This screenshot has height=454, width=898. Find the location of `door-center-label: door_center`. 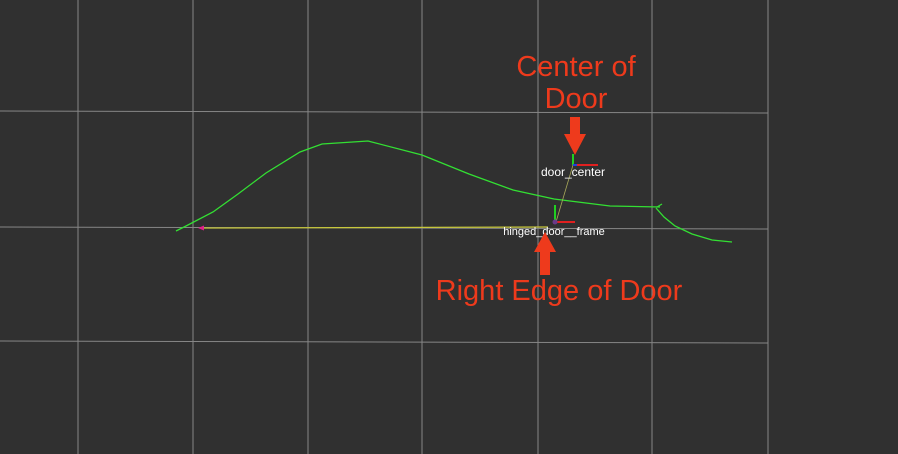

door-center-label: door_center is located at coordinates (573, 172).